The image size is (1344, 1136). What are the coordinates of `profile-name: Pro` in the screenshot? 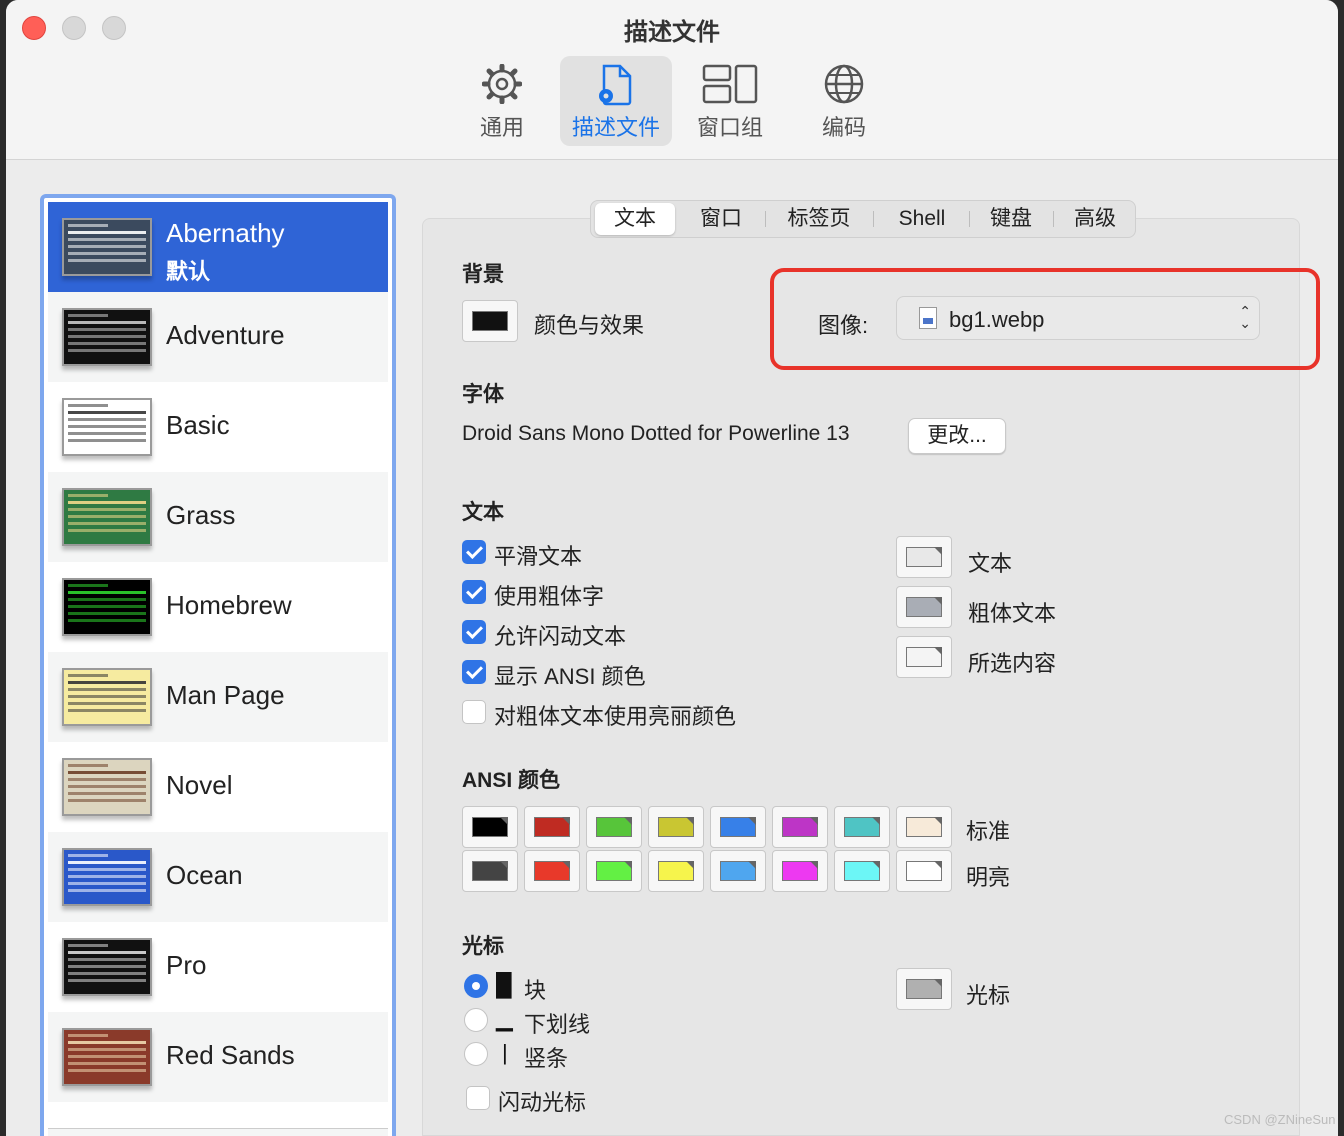 It's located at (186, 965).